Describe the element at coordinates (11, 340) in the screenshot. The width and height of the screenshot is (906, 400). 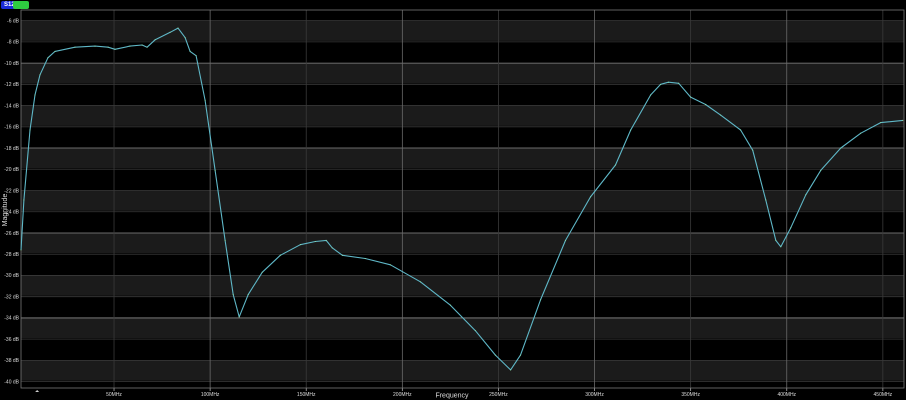
I see `y-tick-label: -36 dB` at that location.